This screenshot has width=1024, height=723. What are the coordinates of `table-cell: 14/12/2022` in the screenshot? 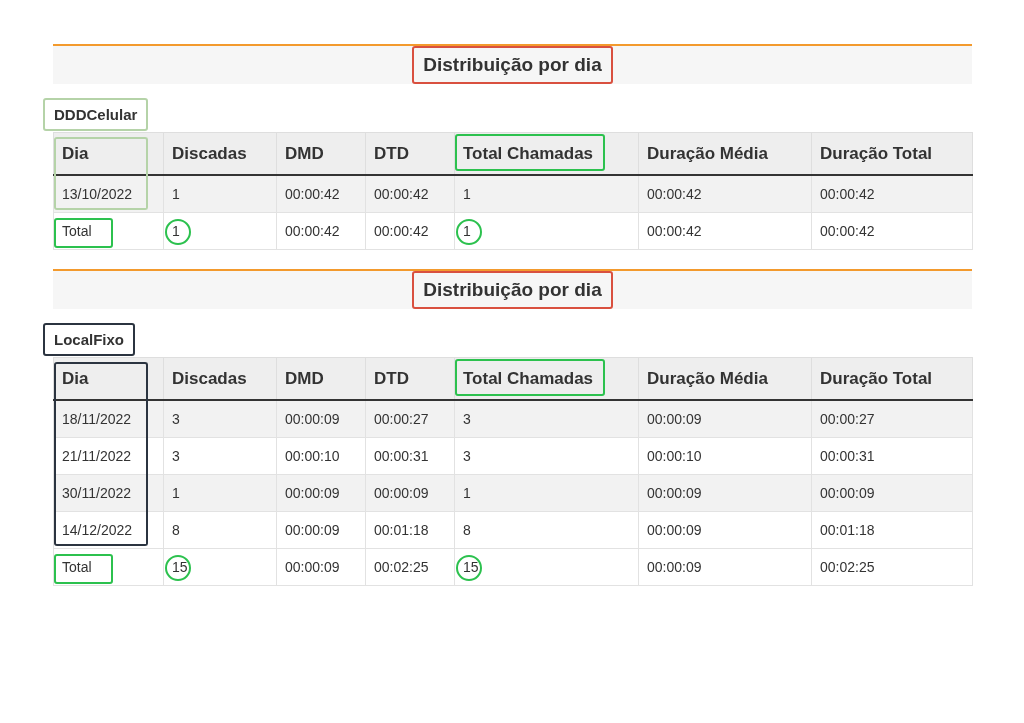 It's located at (108, 530).